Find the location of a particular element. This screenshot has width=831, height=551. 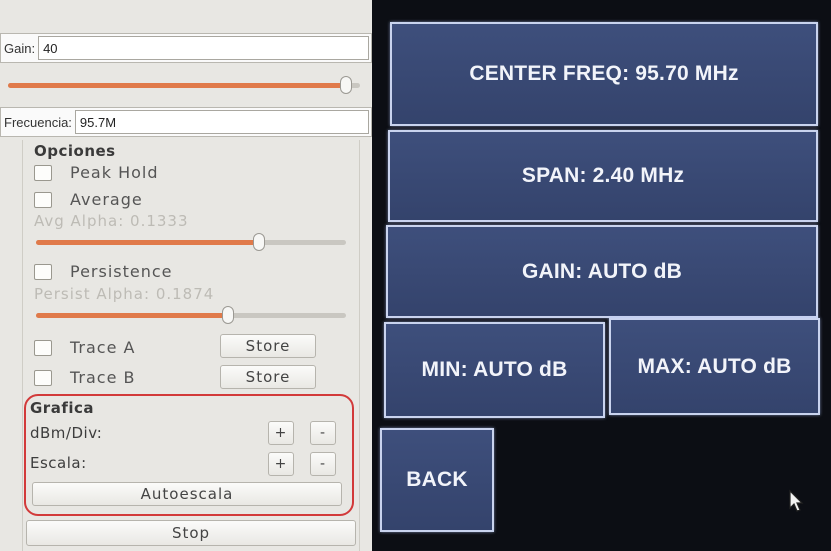

trace-a-store-button: Store is located at coordinates (268, 346).